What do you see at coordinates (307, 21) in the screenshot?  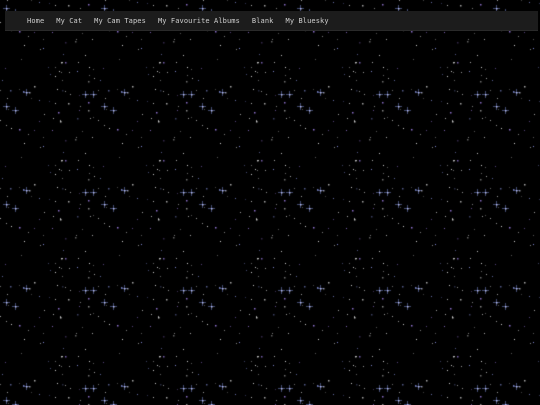 I see `nav-link-my-bluesky: My Bluesky` at bounding box center [307, 21].